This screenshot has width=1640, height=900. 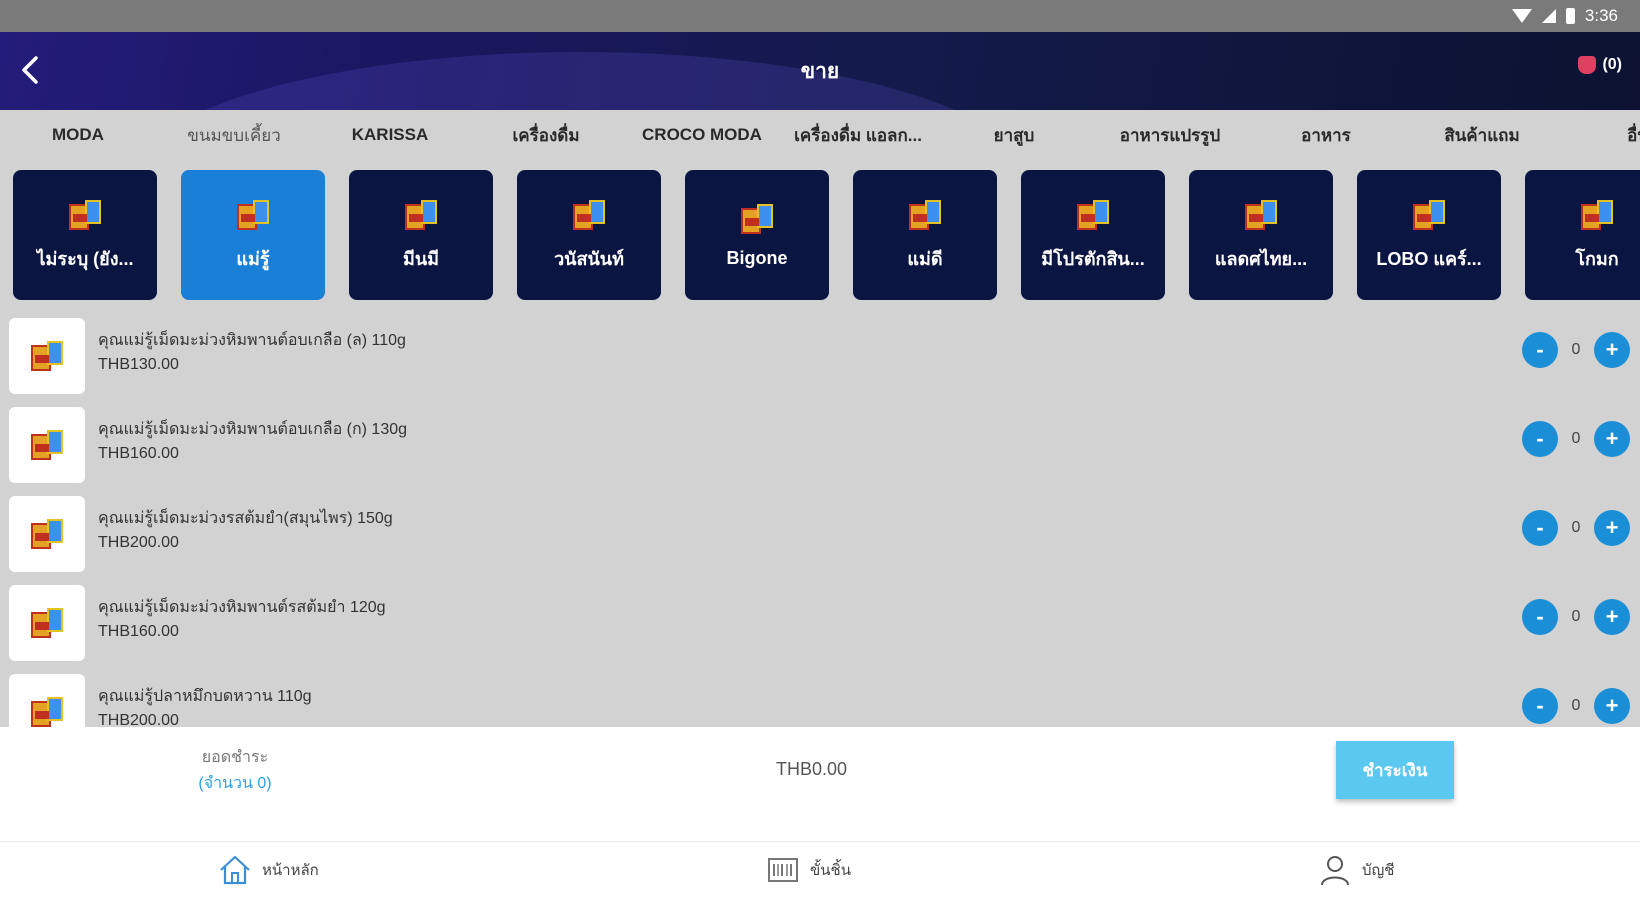 I want to click on nav-home: หน้าหลัก, so click(x=268, y=870).